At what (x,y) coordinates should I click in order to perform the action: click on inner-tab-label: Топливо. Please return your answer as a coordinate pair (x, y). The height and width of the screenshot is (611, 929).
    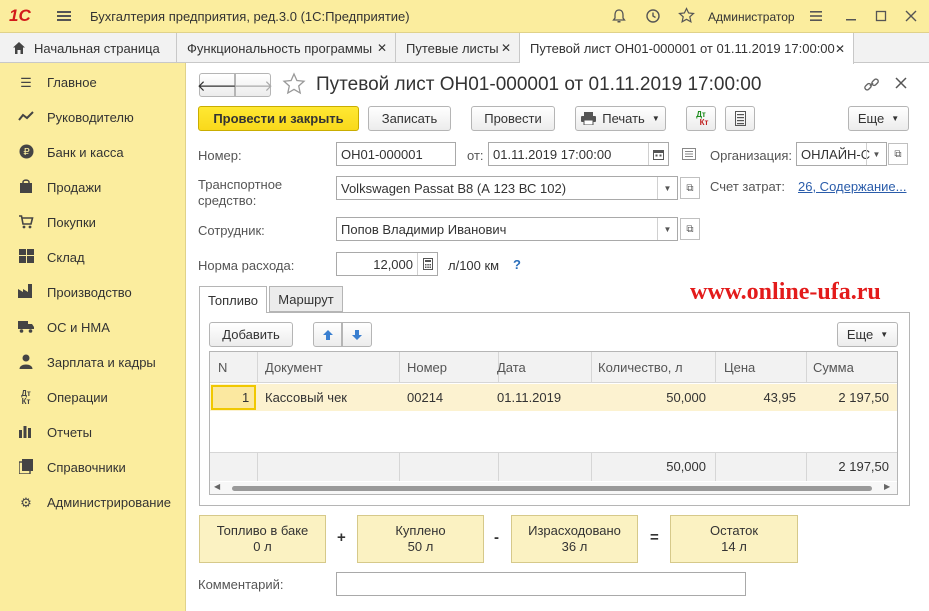
    Looking at the image, I should click on (233, 300).